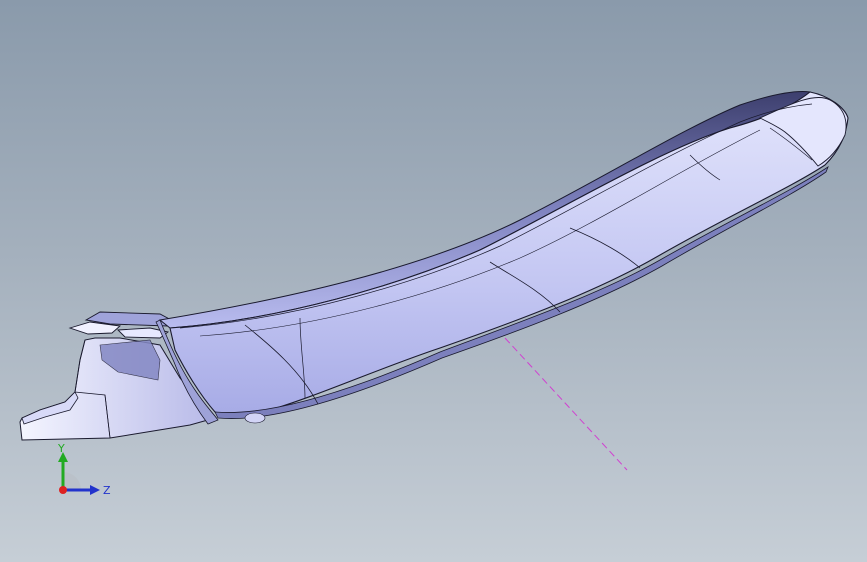 The width and height of the screenshot is (867, 562). I want to click on centerline, so click(566, 404).